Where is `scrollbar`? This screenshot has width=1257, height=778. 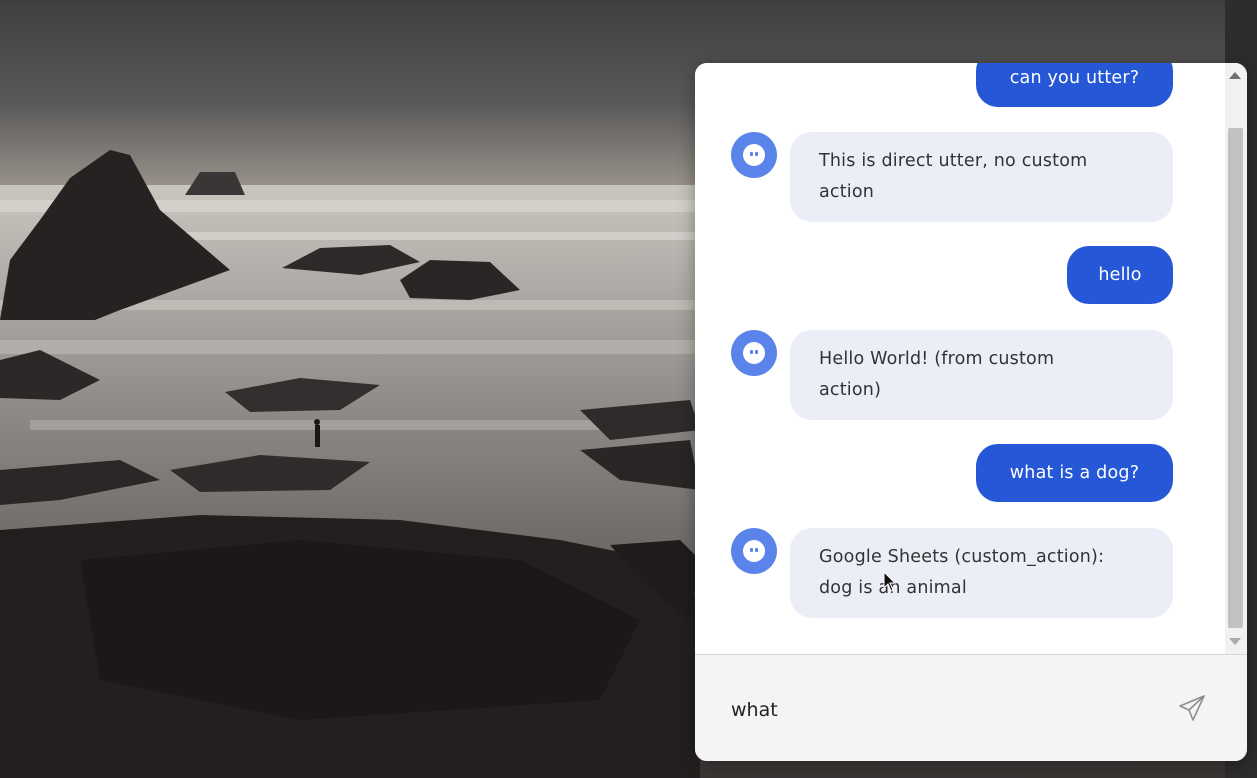 scrollbar is located at coordinates (1236, 358).